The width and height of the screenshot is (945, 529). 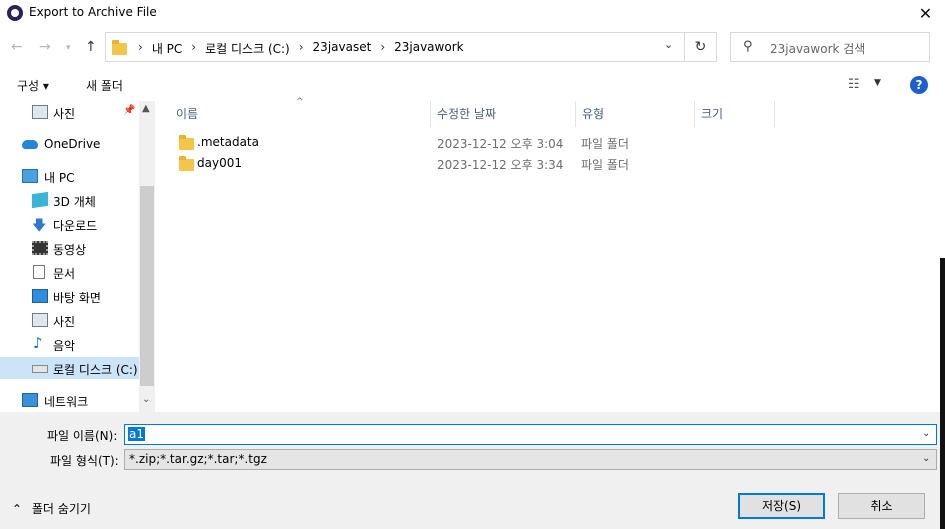 What do you see at coordinates (69, 248) in the screenshot?
I see `nav-item-videos: 동영상` at bounding box center [69, 248].